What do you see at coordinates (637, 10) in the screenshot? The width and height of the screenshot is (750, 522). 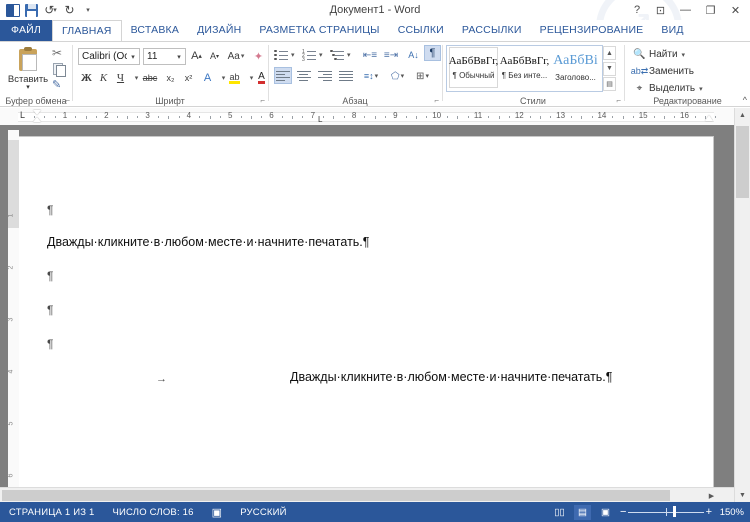 I see `help-icon: ?` at bounding box center [637, 10].